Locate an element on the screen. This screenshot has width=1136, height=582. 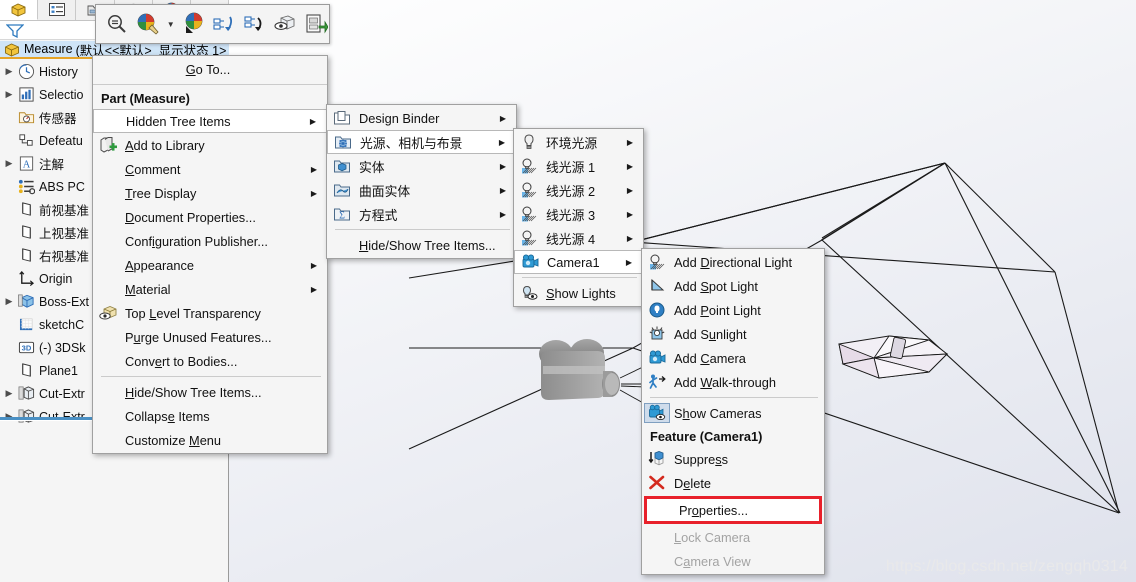
menu-item-label: 光源、相机与布景 is located at coordinates (411, 143).